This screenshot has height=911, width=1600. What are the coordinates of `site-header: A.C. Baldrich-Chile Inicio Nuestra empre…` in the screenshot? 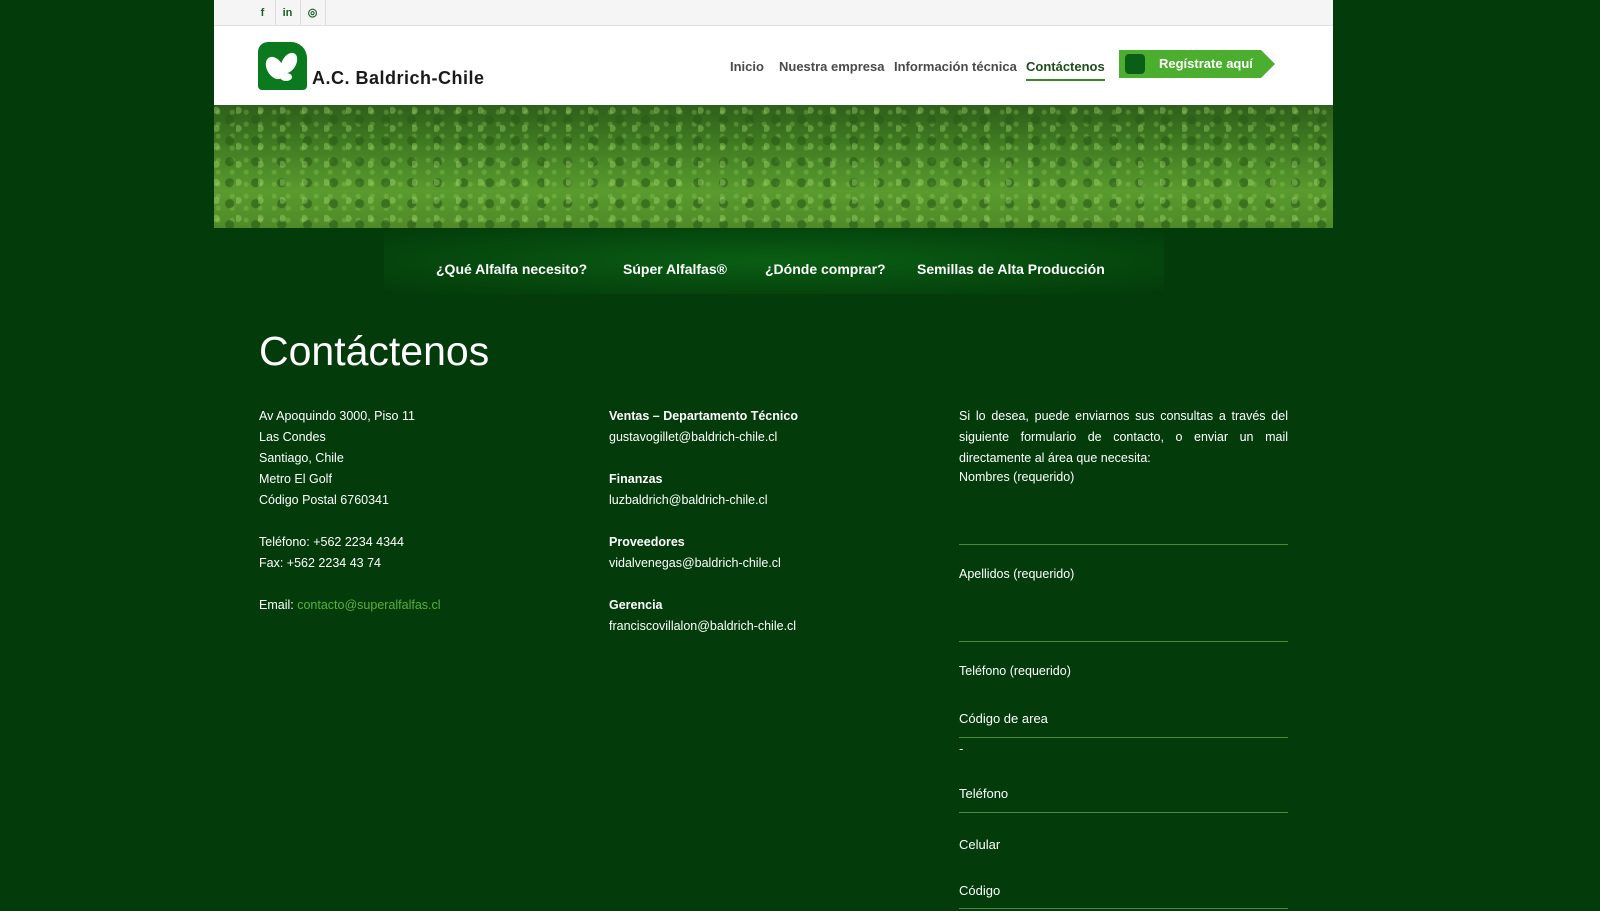 It's located at (773, 65).